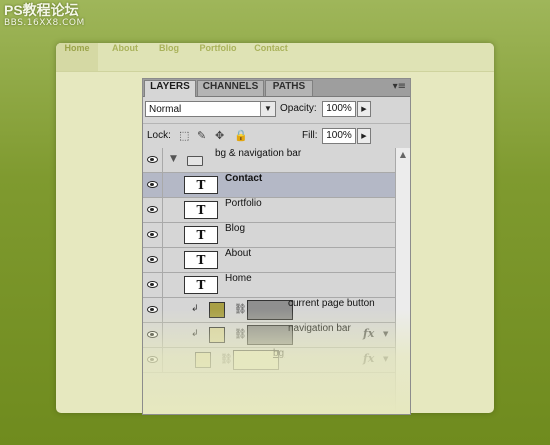  What do you see at coordinates (364, 109) in the screenshot?
I see `opacity-slider-button: ▶` at bounding box center [364, 109].